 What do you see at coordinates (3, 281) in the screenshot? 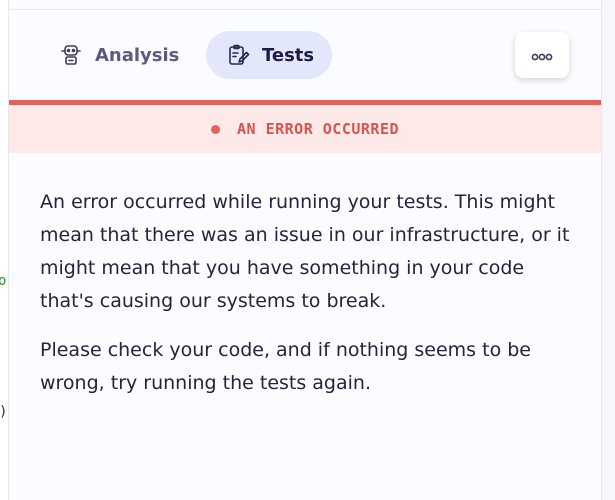
I see `code-fragment: o` at bounding box center [3, 281].